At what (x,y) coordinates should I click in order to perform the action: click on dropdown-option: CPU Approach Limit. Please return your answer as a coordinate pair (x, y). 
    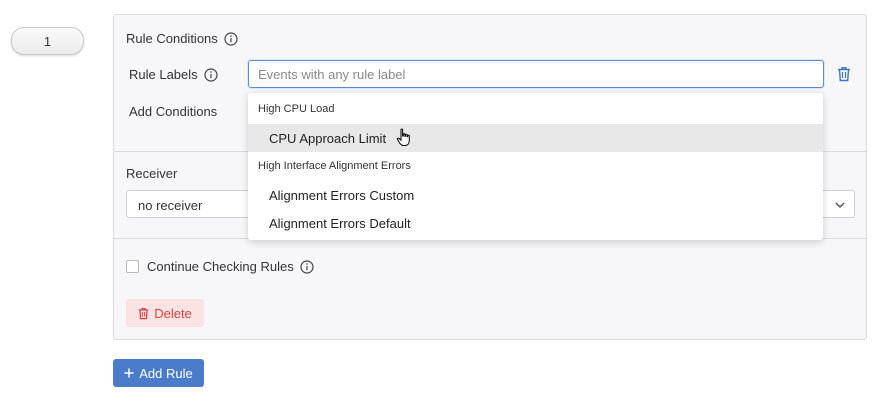
    Looking at the image, I should click on (535, 138).